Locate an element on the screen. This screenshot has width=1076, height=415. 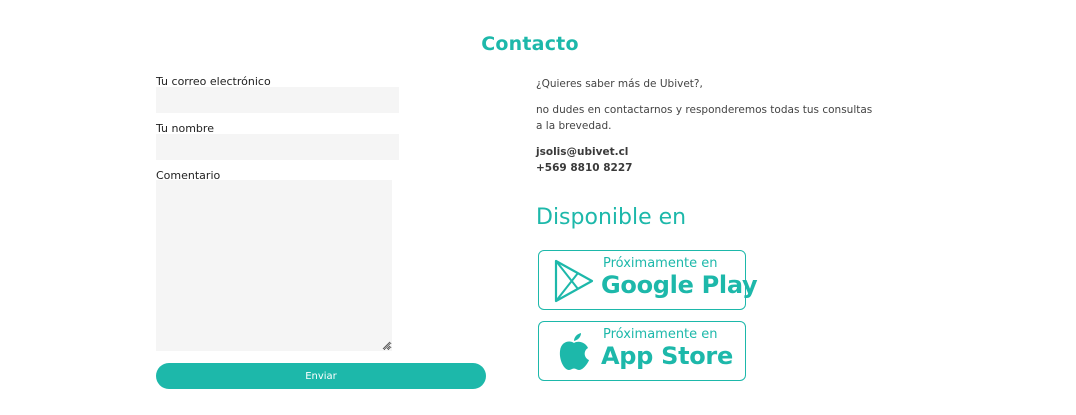
google-play-name: Google Play is located at coordinates (679, 285).